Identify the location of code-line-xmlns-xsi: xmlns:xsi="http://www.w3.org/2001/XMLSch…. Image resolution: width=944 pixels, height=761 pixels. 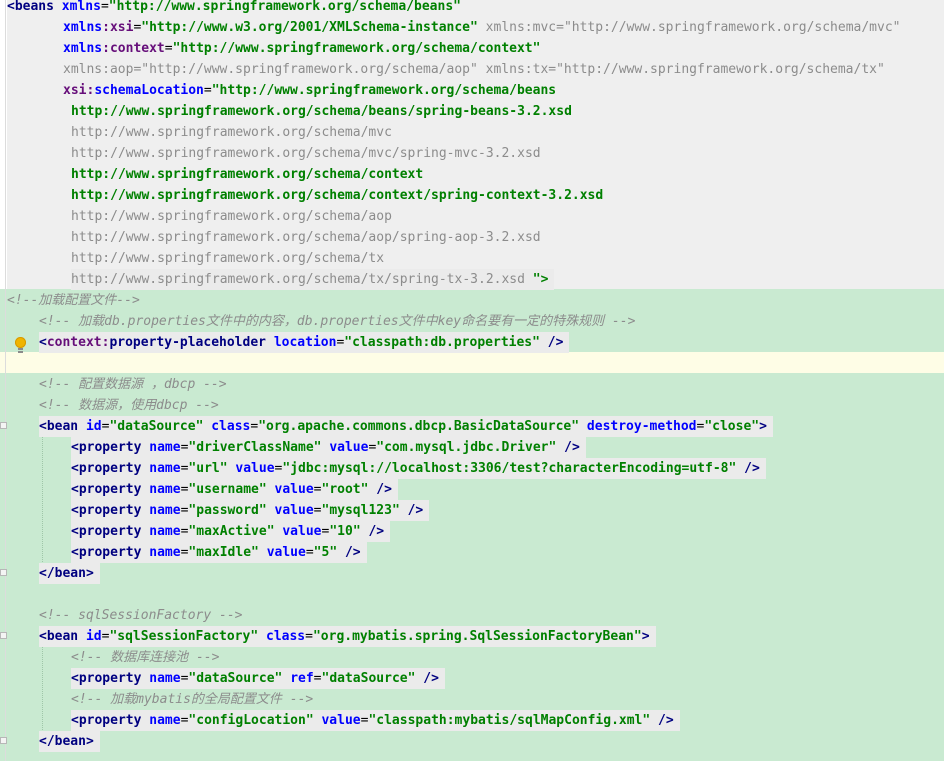
(482, 27).